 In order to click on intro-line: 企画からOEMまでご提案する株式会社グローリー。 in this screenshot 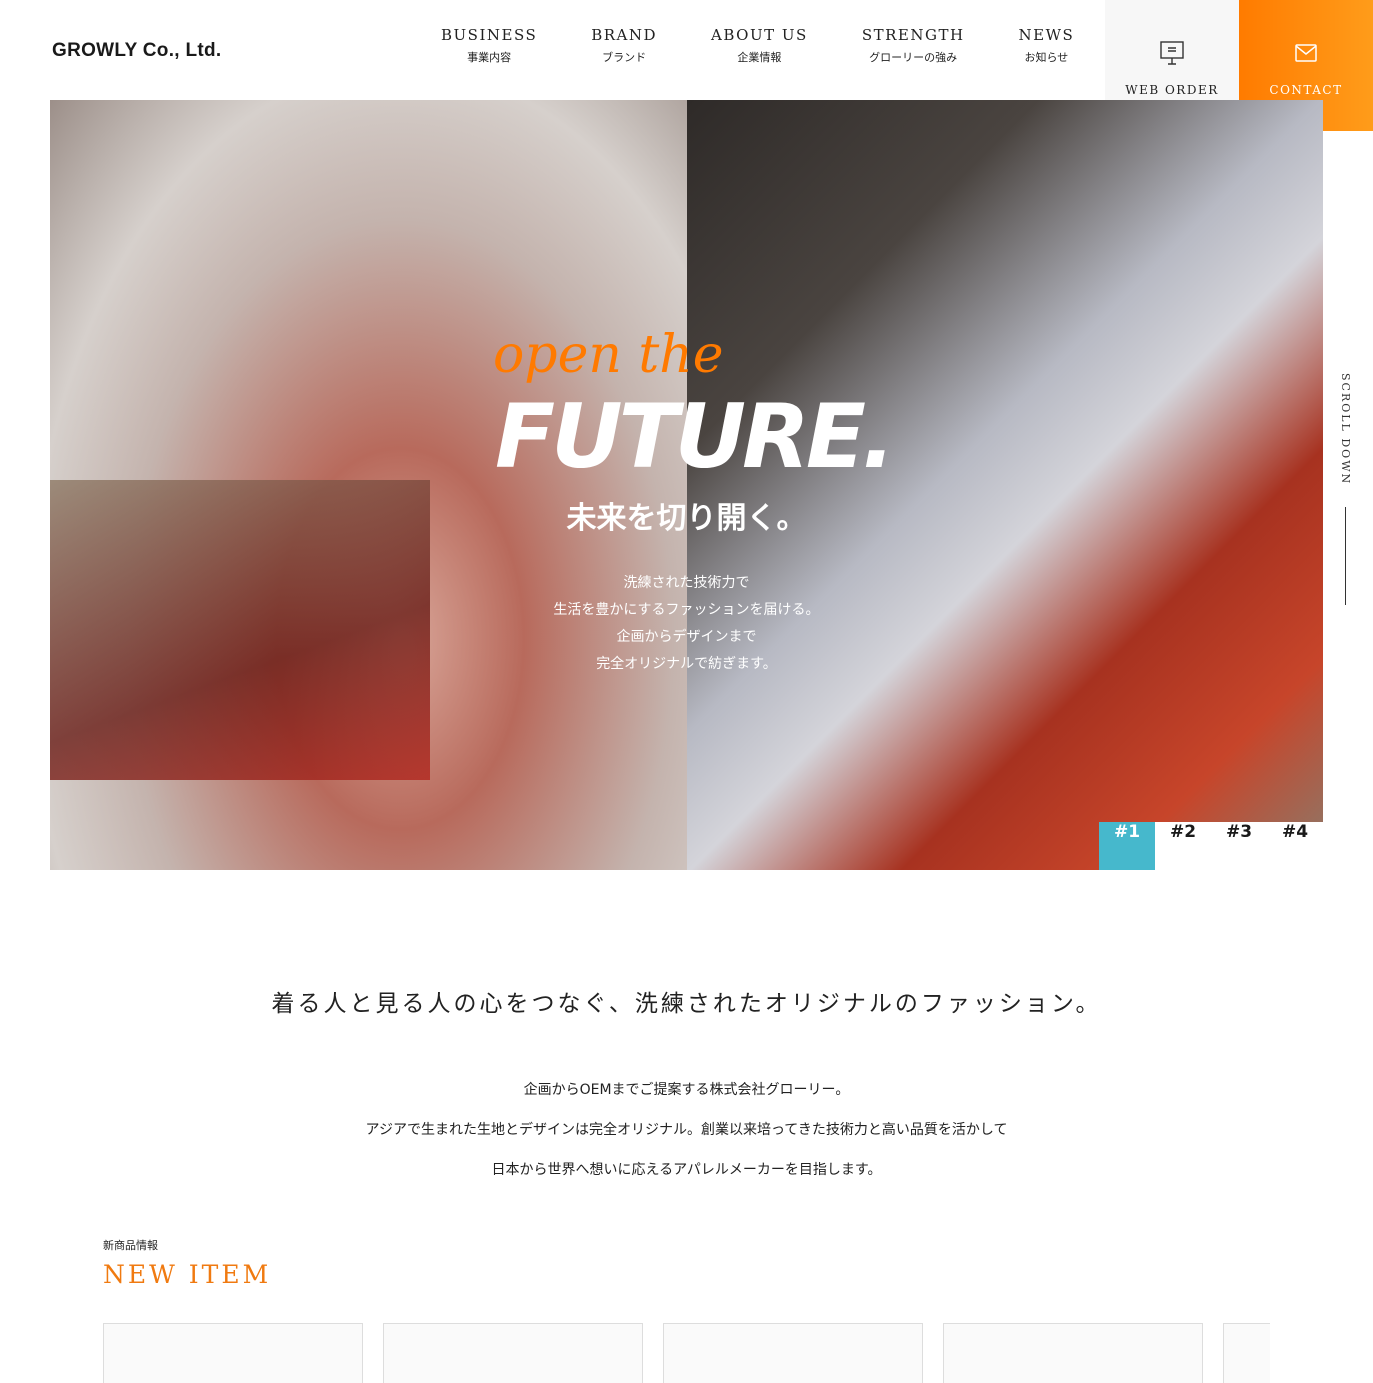, I will do `click(686, 1090)`.